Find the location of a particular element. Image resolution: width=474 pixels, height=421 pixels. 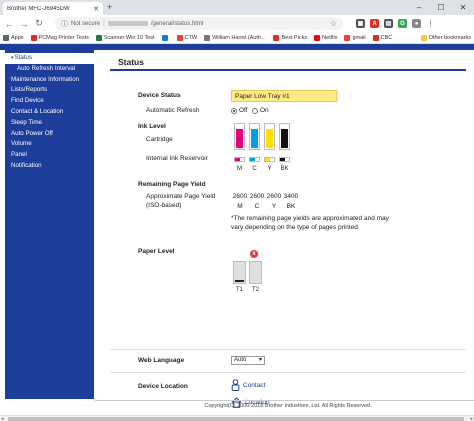

minimize-icon: – is located at coordinates (419, 7).